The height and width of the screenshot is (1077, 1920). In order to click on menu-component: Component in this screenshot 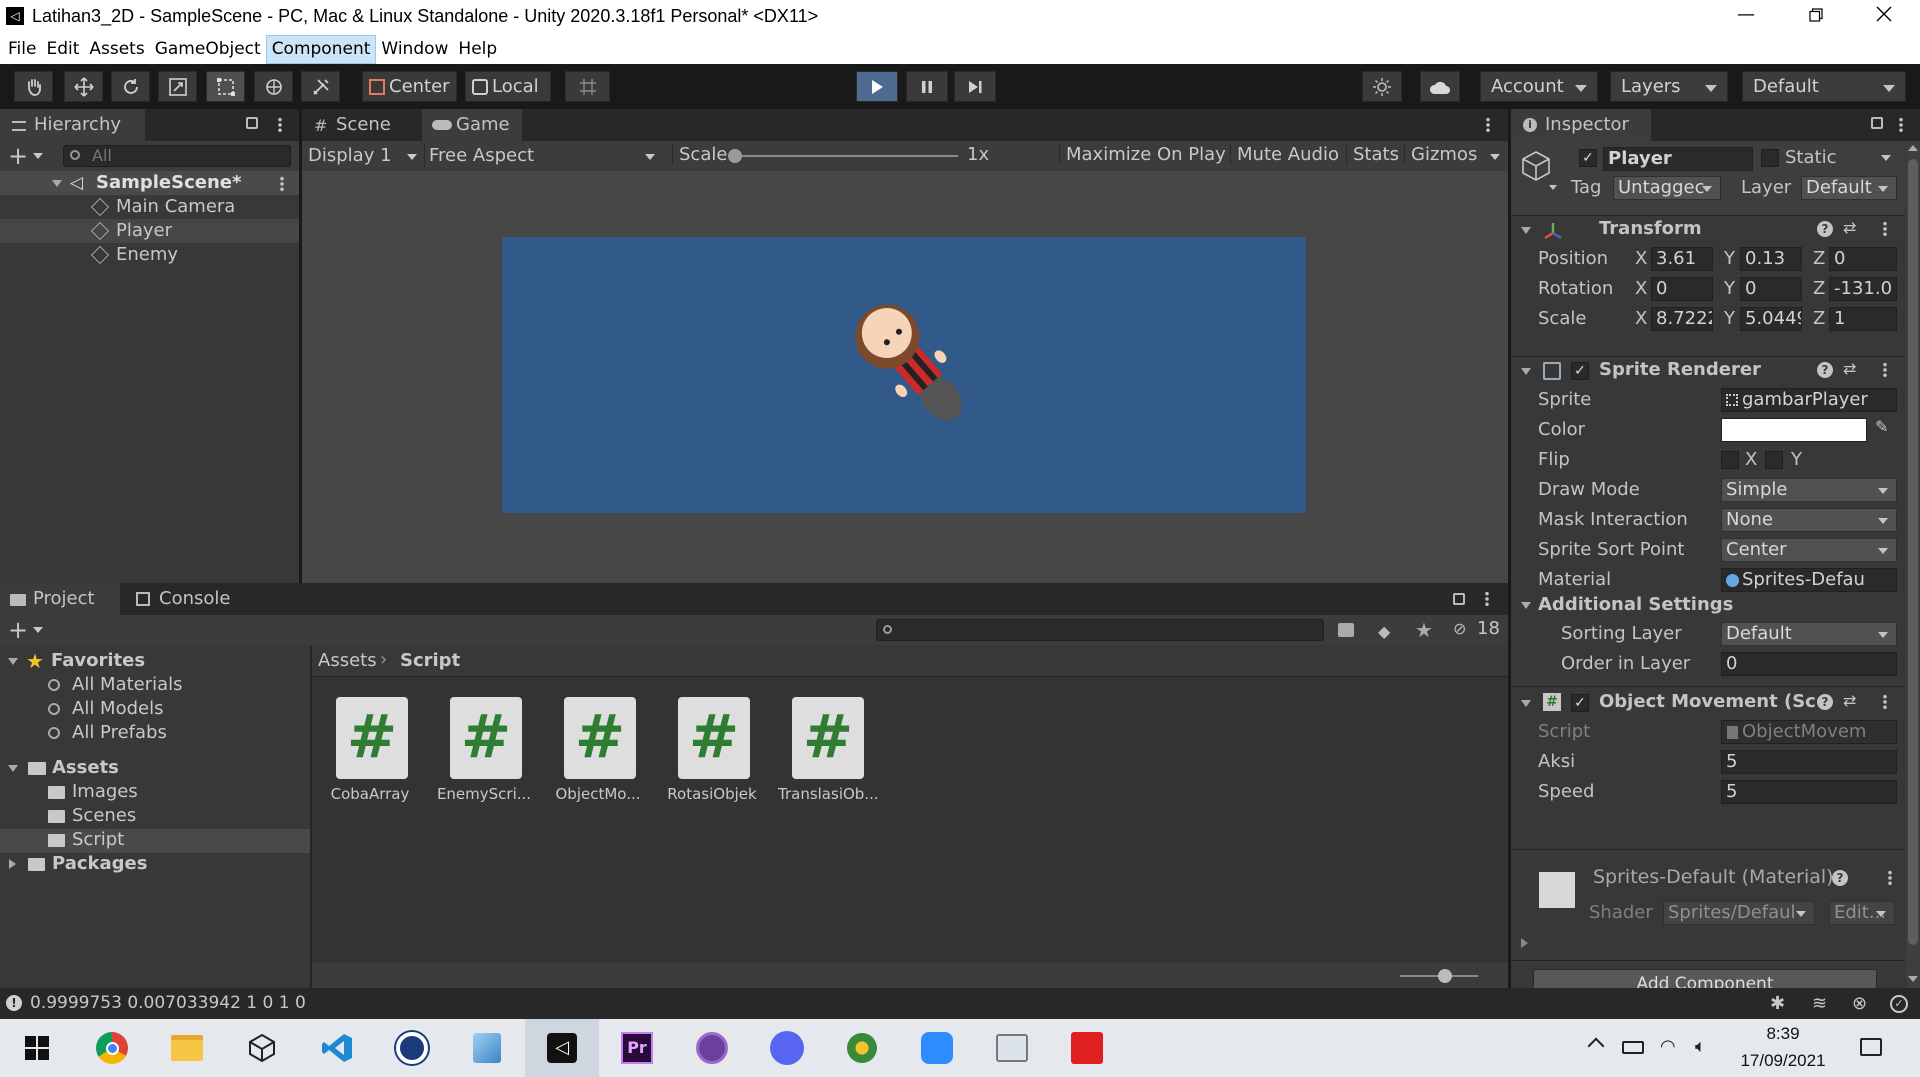, I will do `click(321, 49)`.